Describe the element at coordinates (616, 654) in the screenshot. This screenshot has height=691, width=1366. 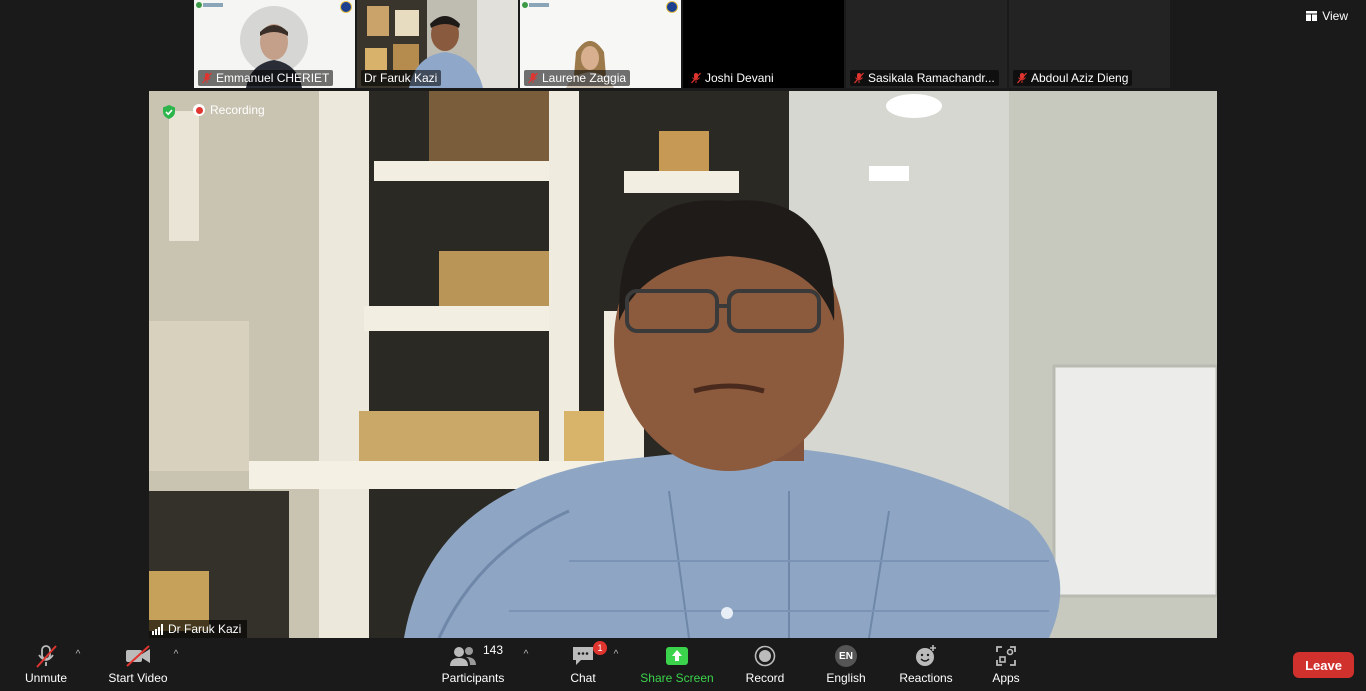
I see `chat-options-caret-icon: ^` at that location.